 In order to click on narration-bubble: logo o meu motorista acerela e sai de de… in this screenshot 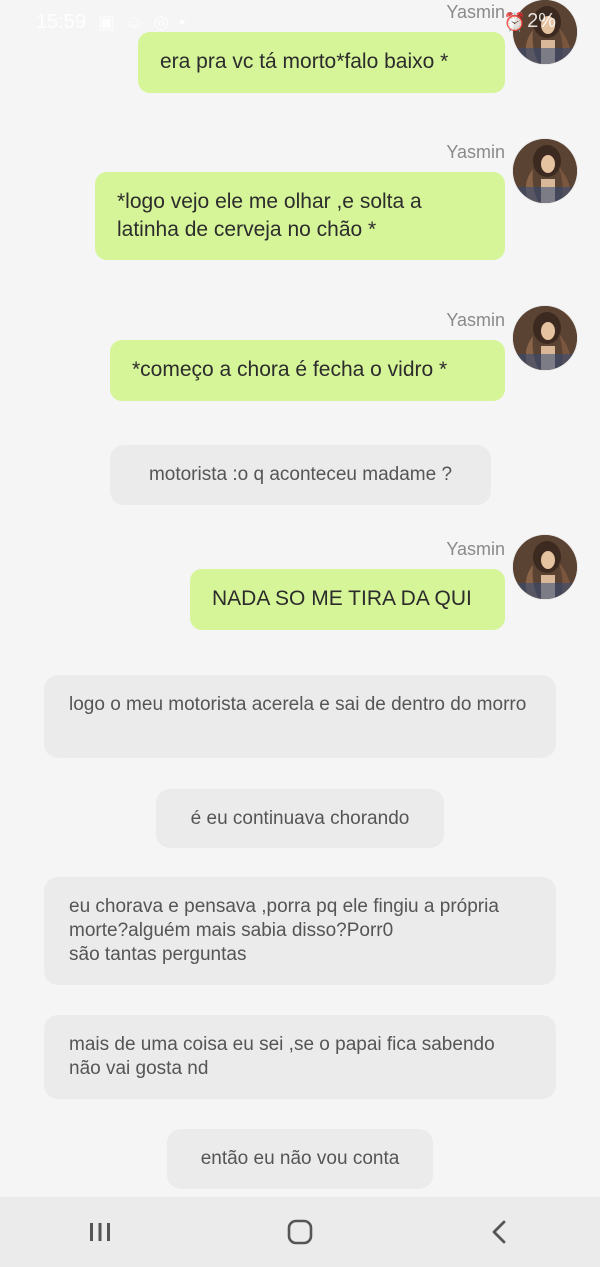, I will do `click(300, 716)`.